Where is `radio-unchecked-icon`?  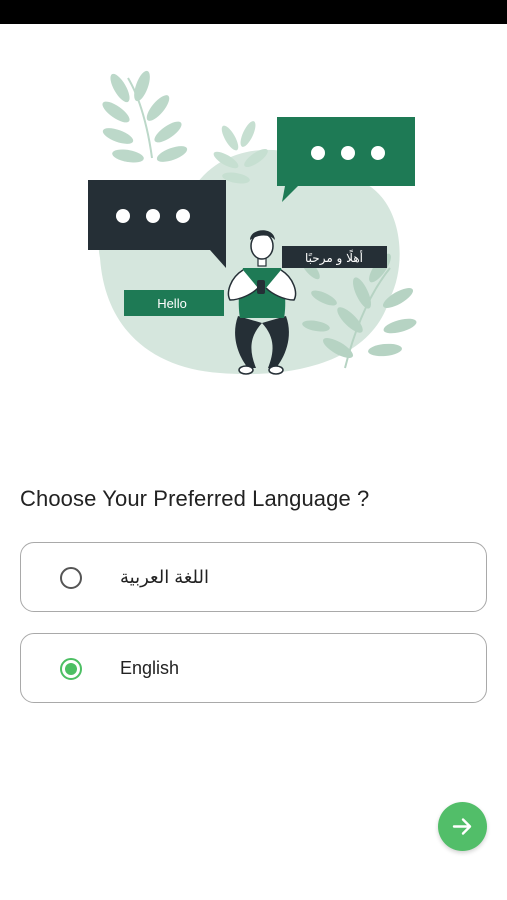
radio-unchecked-icon is located at coordinates (71, 578).